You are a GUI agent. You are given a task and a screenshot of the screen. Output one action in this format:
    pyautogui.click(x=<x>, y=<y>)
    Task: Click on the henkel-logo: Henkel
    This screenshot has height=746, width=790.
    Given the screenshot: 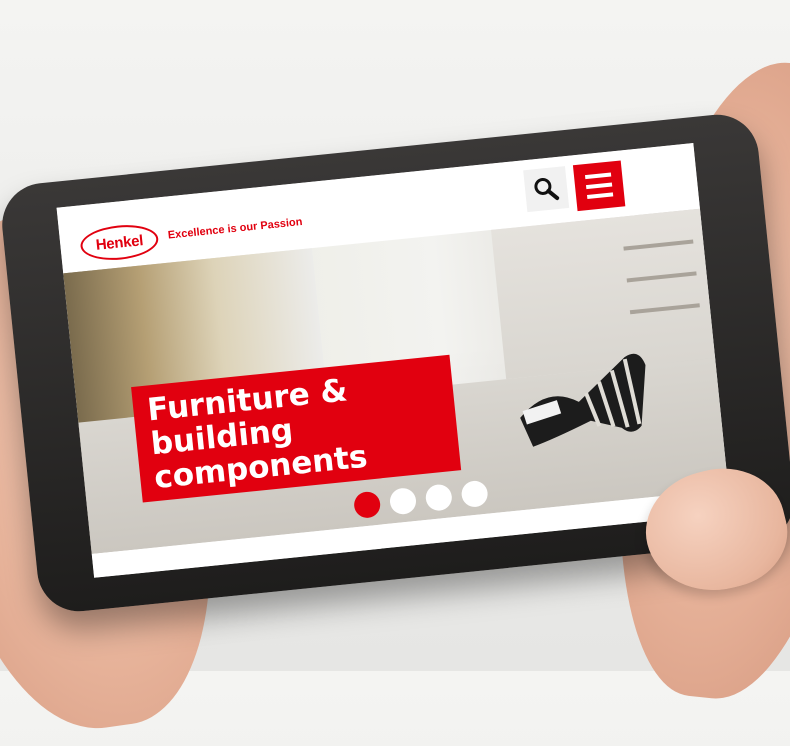 What is the action you would take?
    pyautogui.click(x=119, y=242)
    